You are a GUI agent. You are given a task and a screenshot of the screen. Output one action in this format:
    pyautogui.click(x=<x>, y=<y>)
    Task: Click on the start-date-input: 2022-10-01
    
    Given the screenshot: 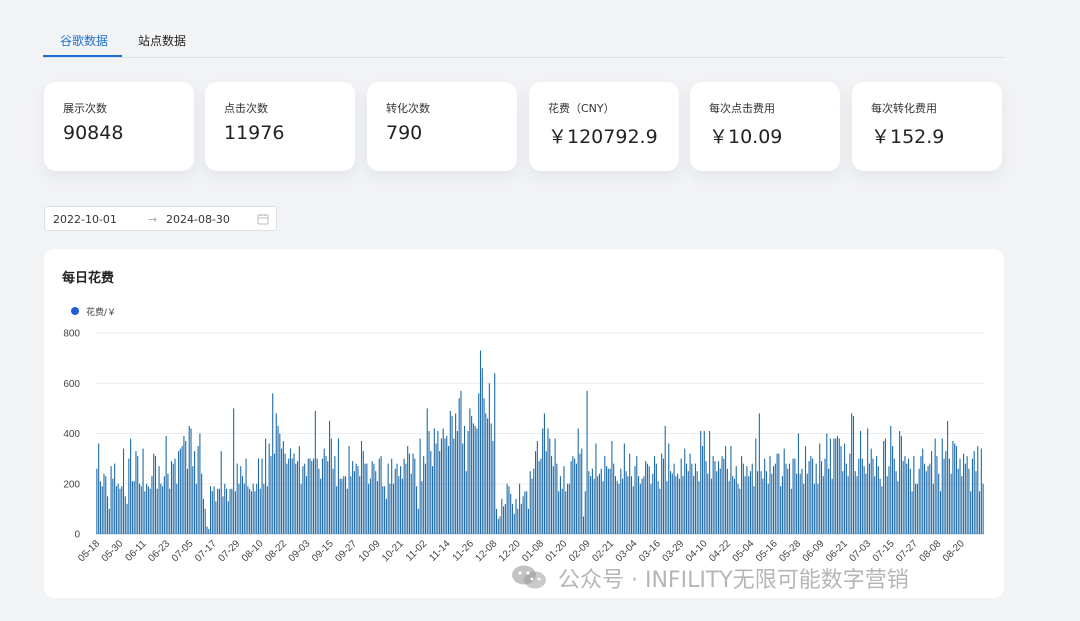 What is the action you would take?
    pyautogui.click(x=85, y=219)
    